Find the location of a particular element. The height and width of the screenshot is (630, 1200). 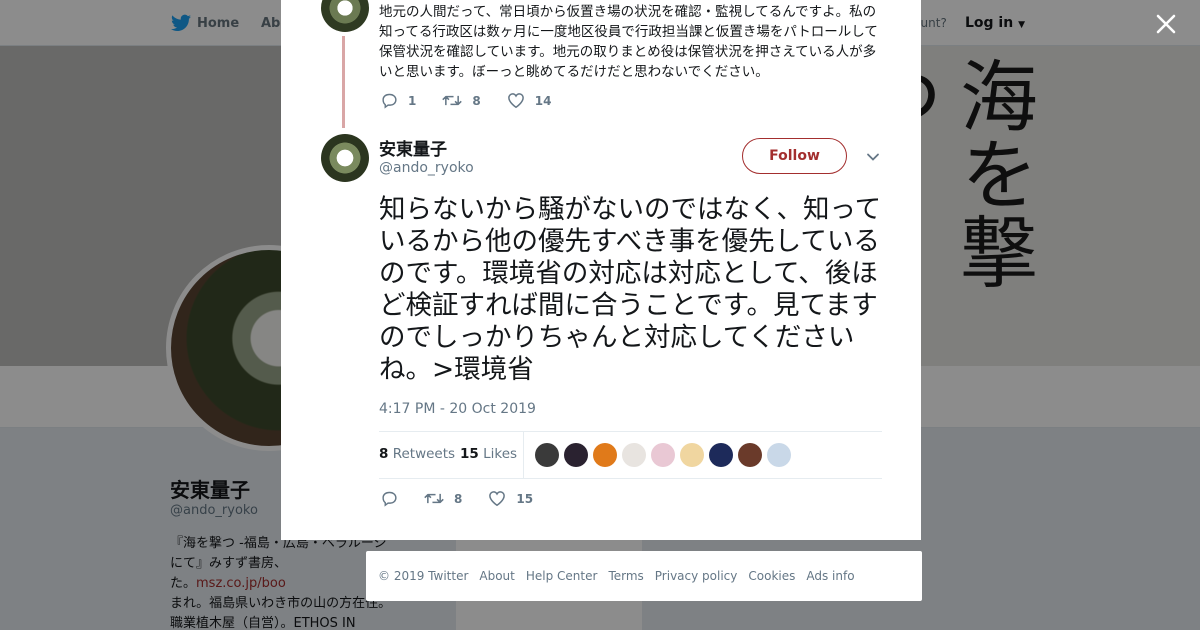

likers-avatars is located at coordinates (663, 455).